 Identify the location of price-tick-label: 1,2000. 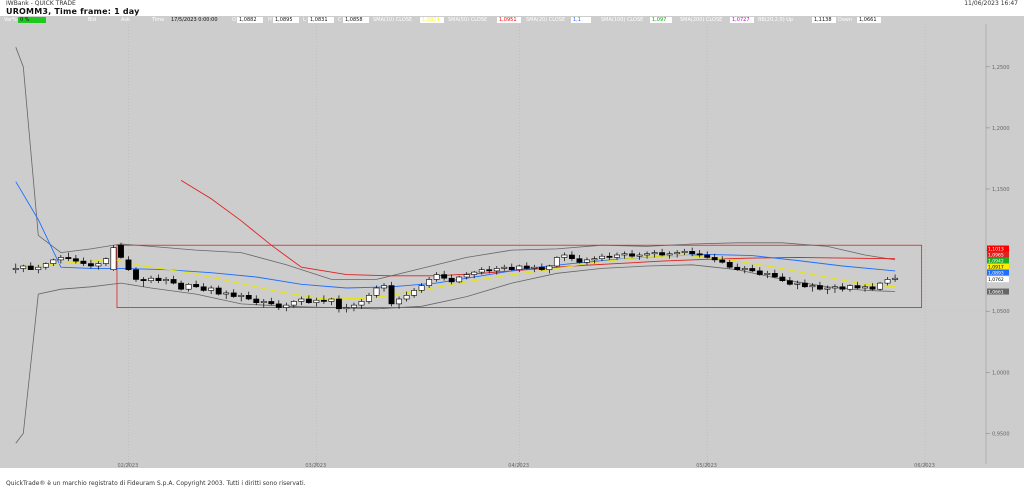
(1001, 129).